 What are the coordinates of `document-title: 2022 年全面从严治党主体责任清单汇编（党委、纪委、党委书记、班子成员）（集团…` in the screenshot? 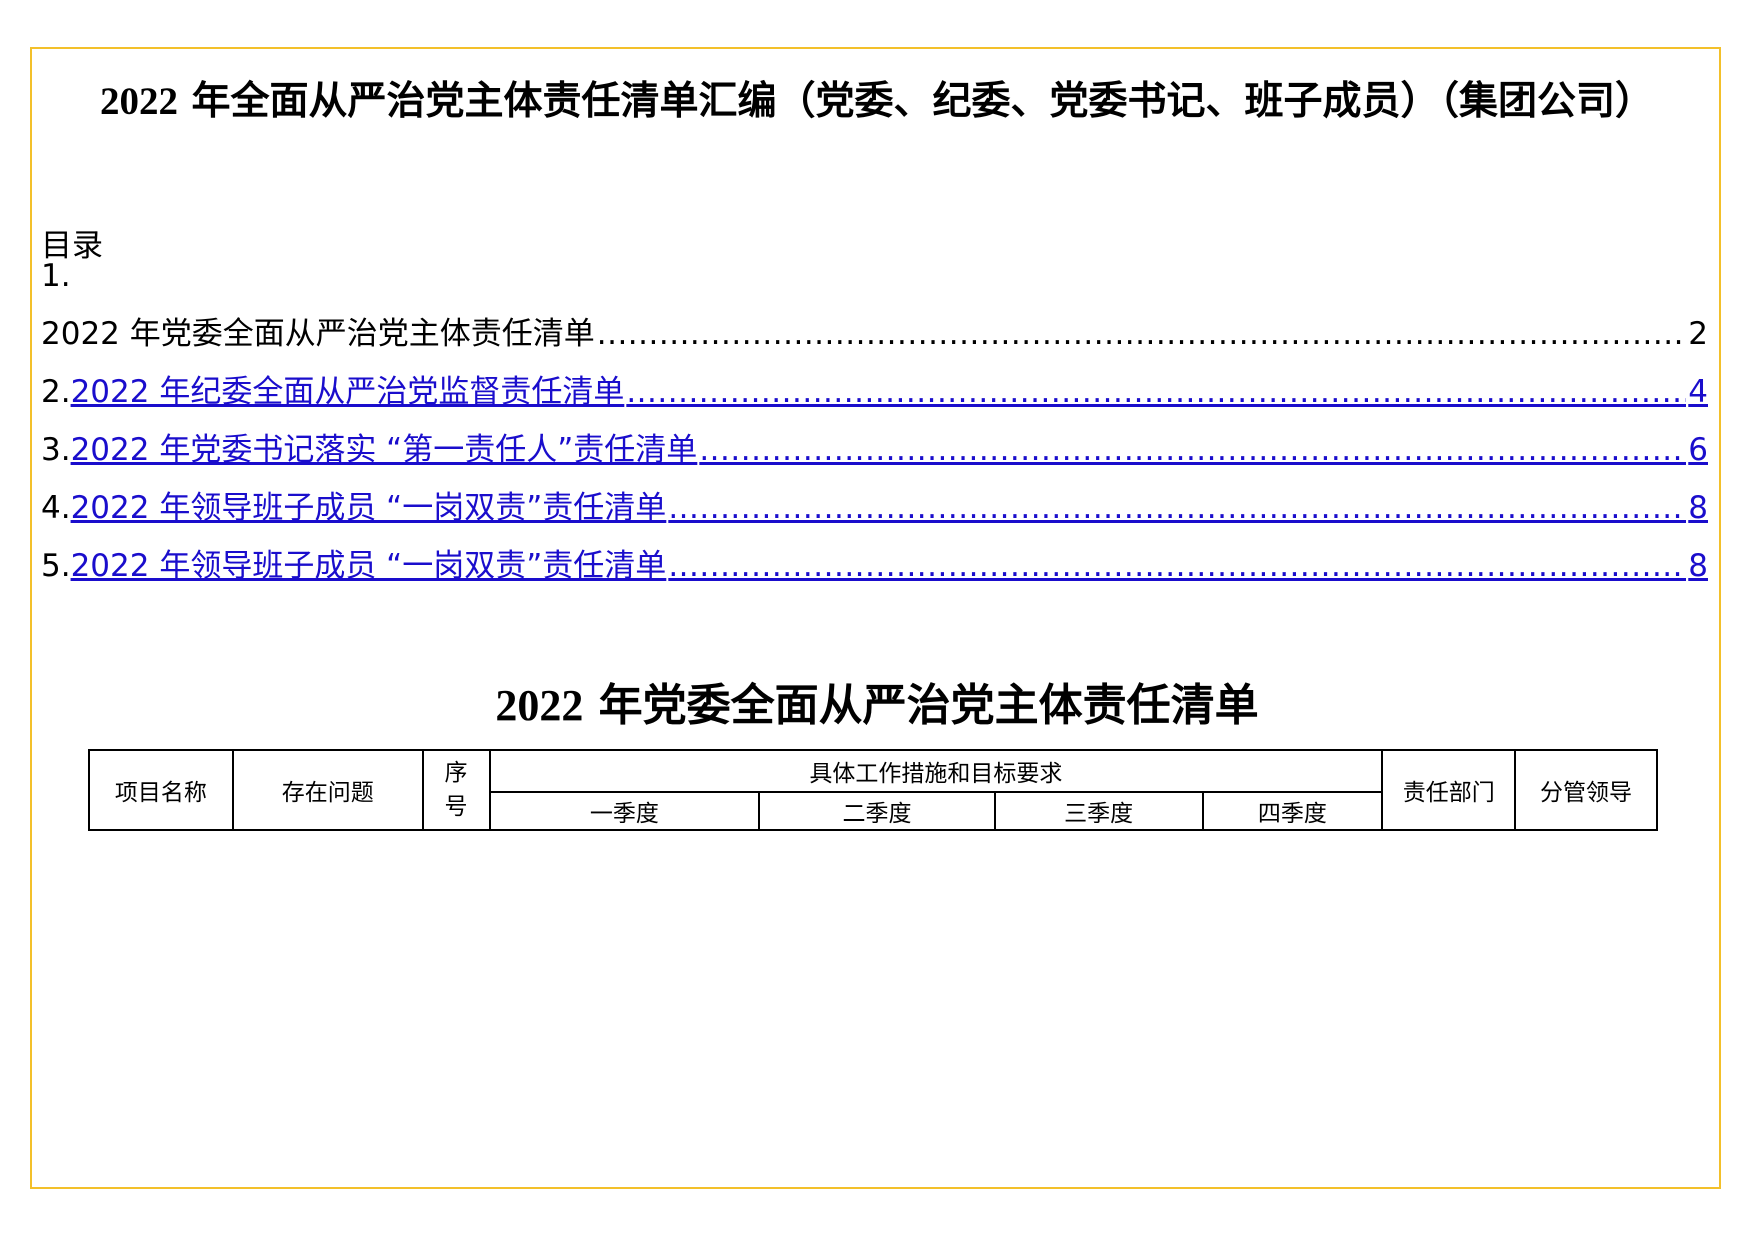 It's located at (877, 102).